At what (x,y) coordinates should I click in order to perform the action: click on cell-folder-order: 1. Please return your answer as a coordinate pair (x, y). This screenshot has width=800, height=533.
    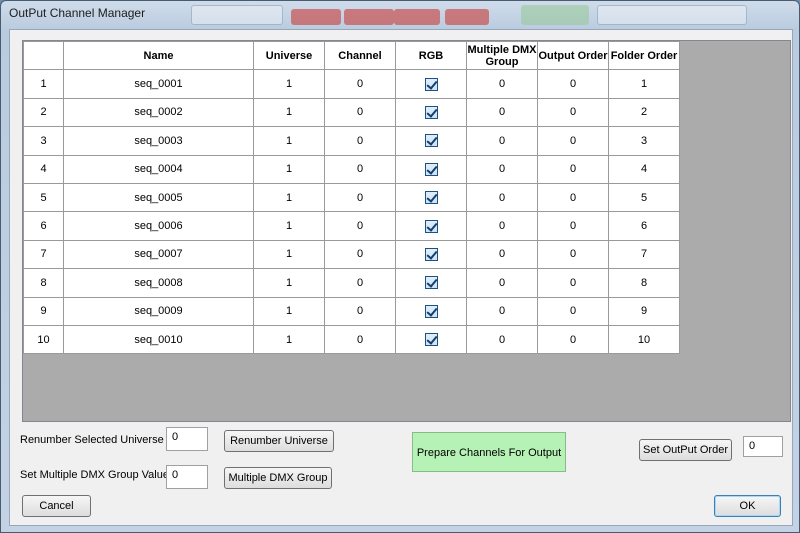
    Looking at the image, I should click on (644, 84).